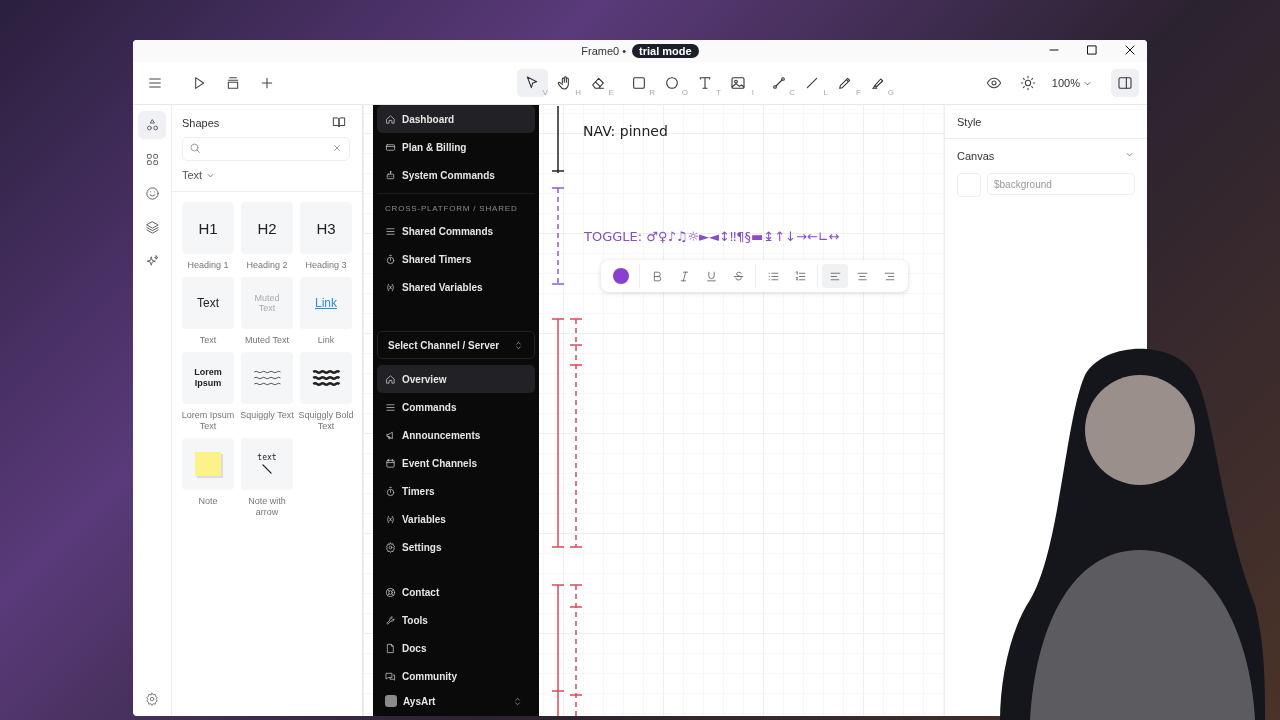  I want to click on nav-item: Event Channels, so click(456, 463).